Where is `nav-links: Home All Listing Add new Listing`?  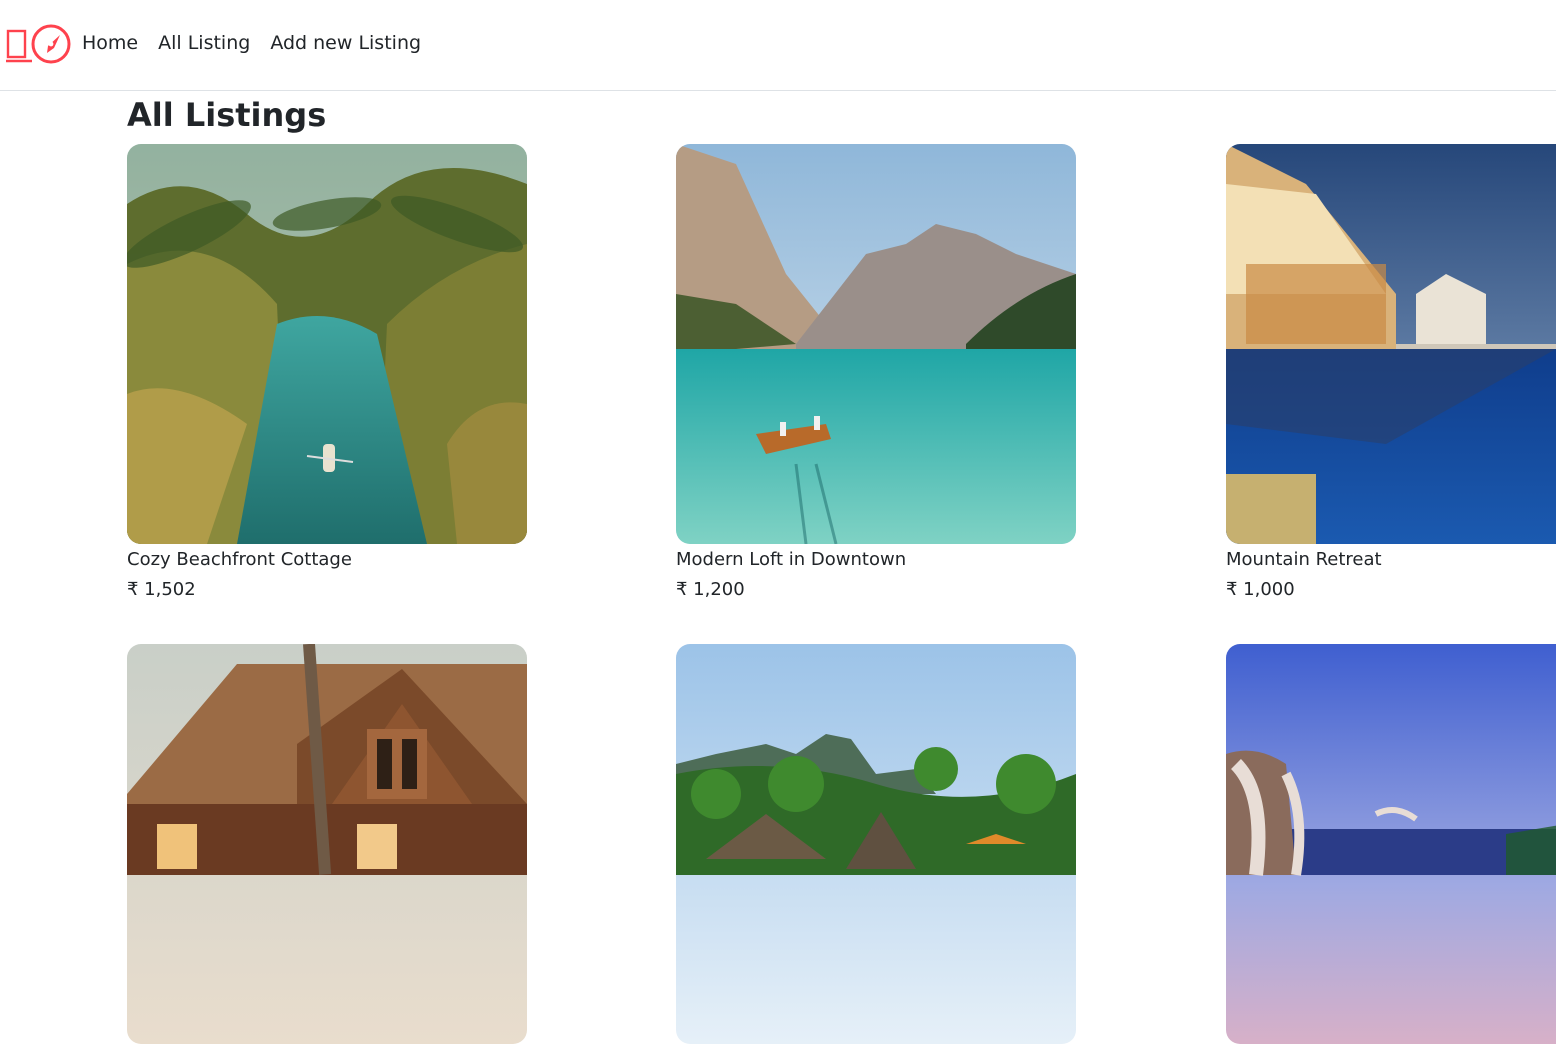
nav-links: Home All Listing Add new Listing is located at coordinates (261, 43).